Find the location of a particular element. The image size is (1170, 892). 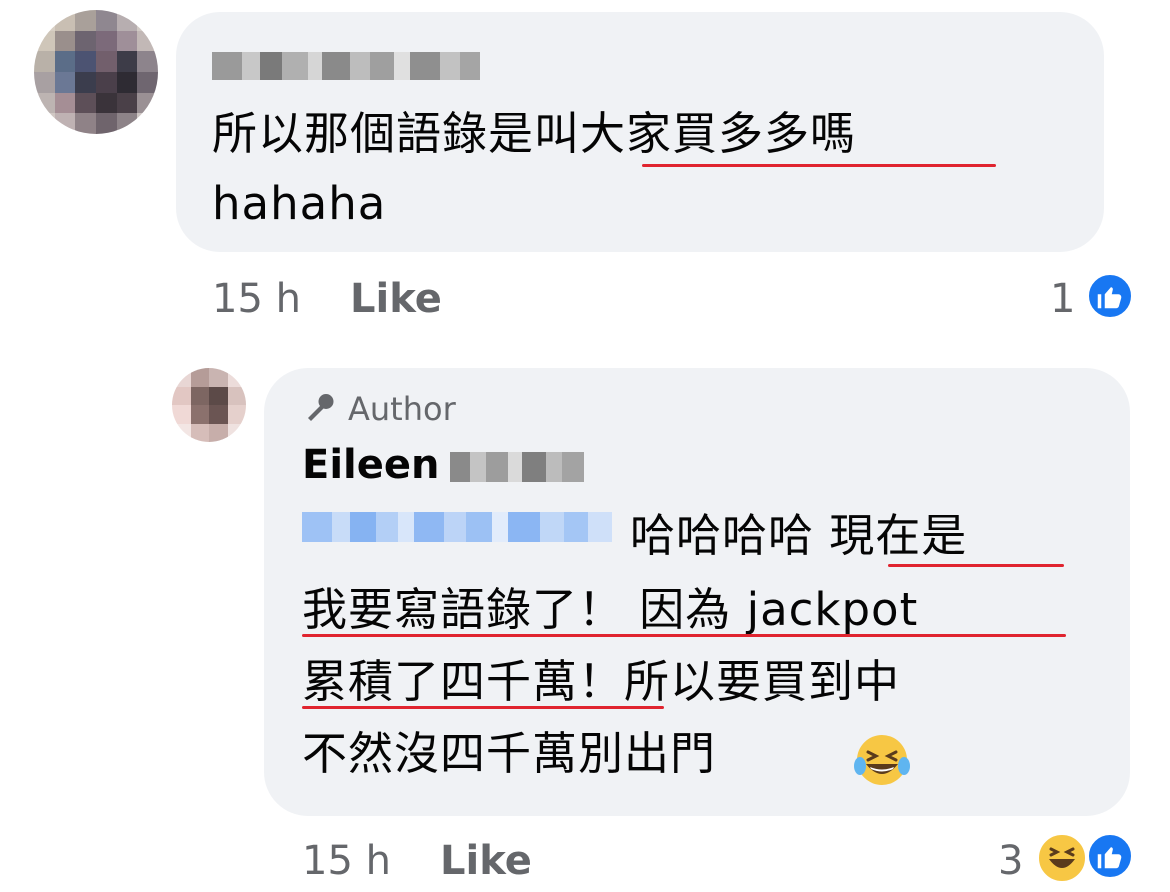

comment-text-line: hahaha is located at coordinates (299, 203).